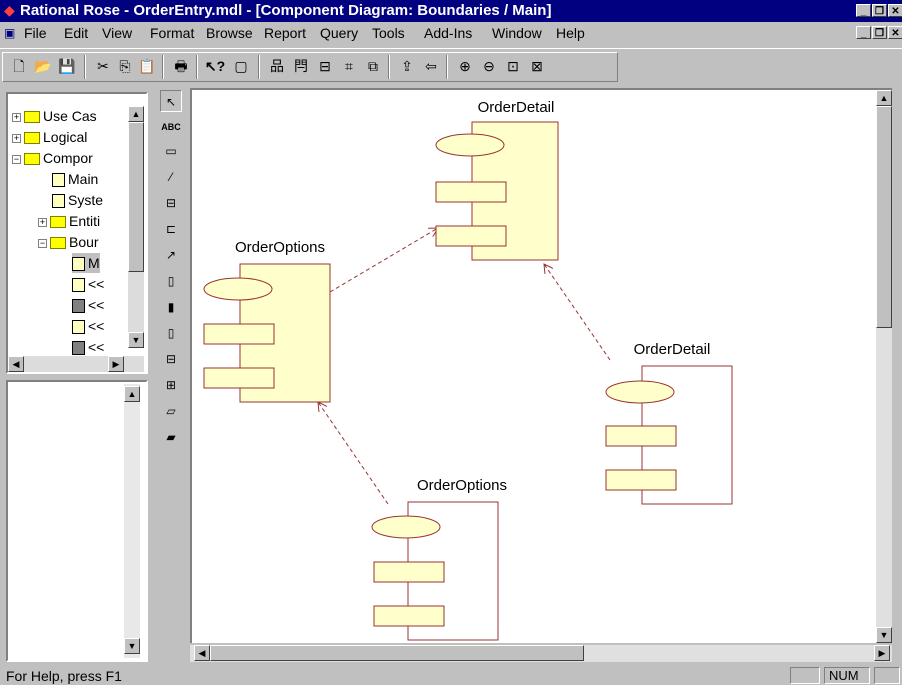 The height and width of the screenshot is (685, 902). I want to click on subprogram-spec-tool-icon: ▮, so click(171, 307).